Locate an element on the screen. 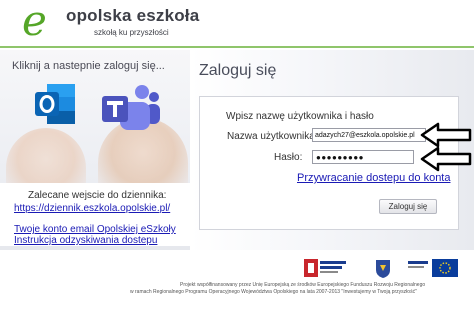  program-regionalny-logo is located at coordinates (325, 268).